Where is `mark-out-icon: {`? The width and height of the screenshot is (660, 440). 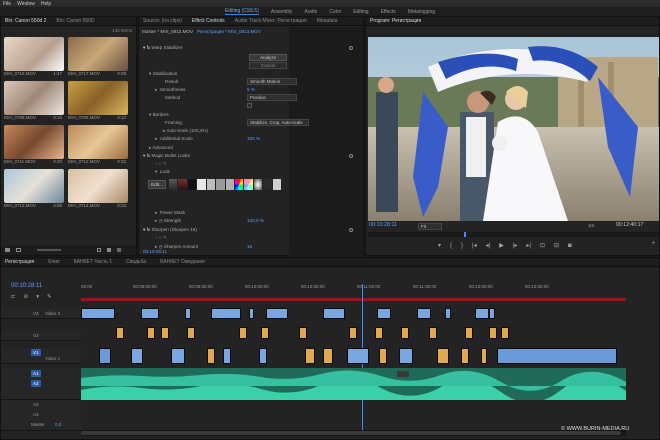
mark-out-icon: { is located at coordinates (451, 246).